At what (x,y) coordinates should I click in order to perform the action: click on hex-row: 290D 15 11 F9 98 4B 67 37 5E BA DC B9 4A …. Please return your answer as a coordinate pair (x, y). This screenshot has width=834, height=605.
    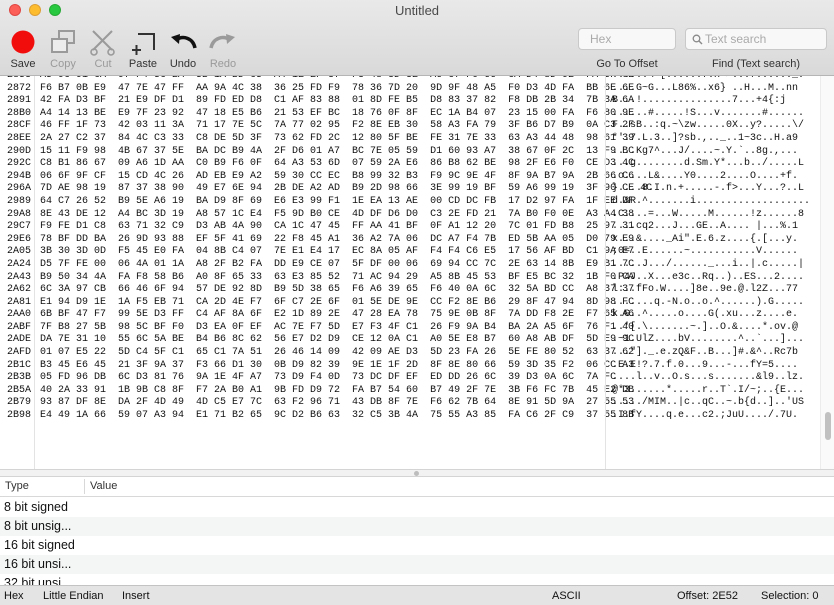
    Looking at the image, I should click on (410, 152).